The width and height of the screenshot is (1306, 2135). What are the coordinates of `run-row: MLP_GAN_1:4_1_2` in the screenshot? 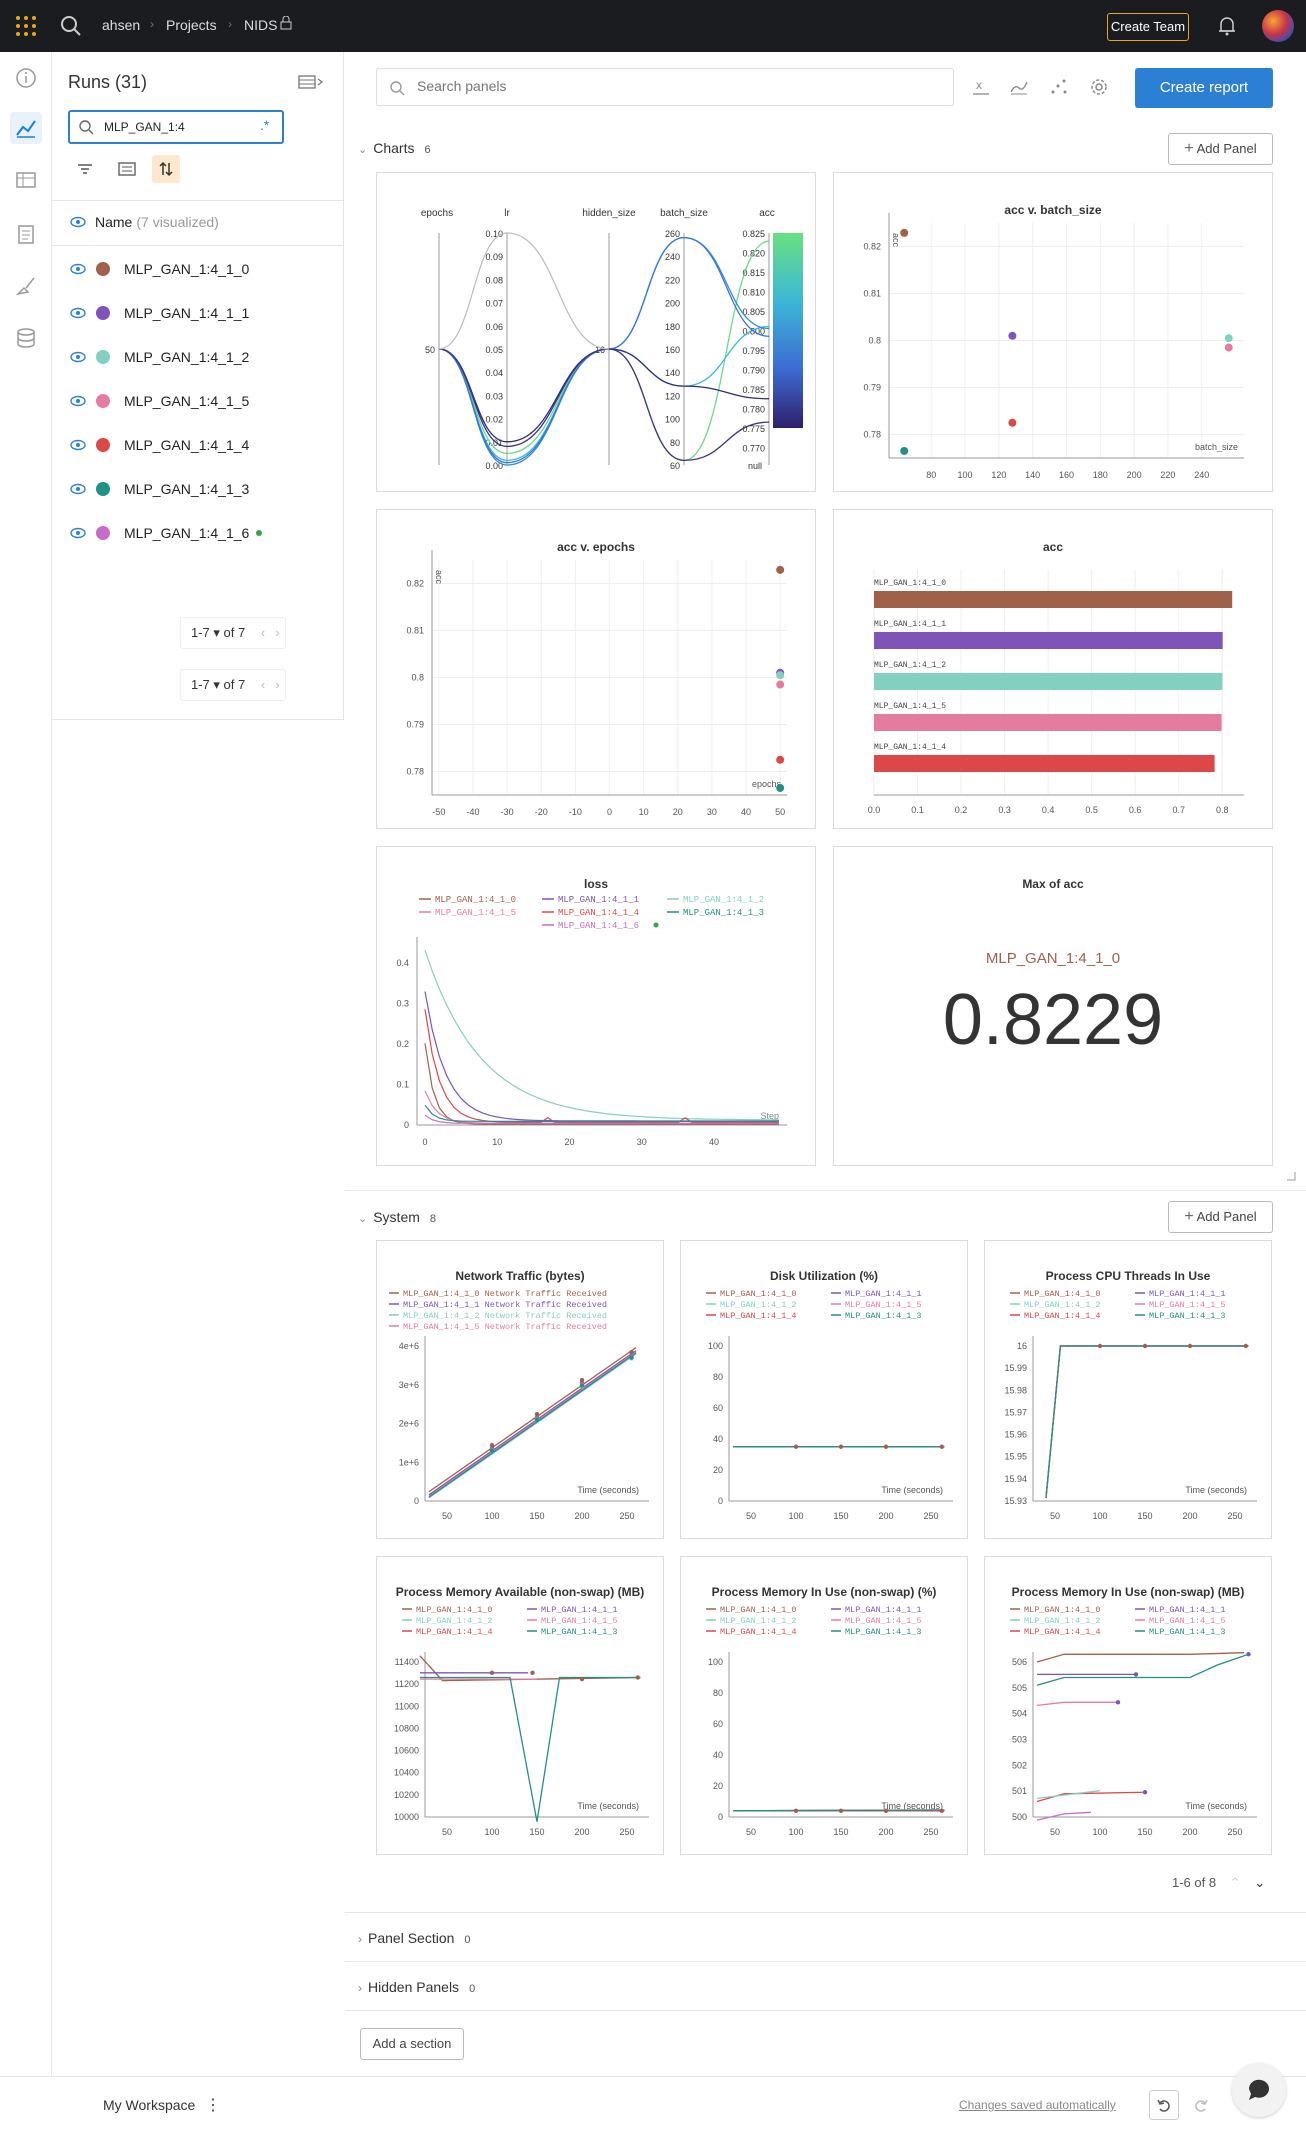 It's located at (159, 357).